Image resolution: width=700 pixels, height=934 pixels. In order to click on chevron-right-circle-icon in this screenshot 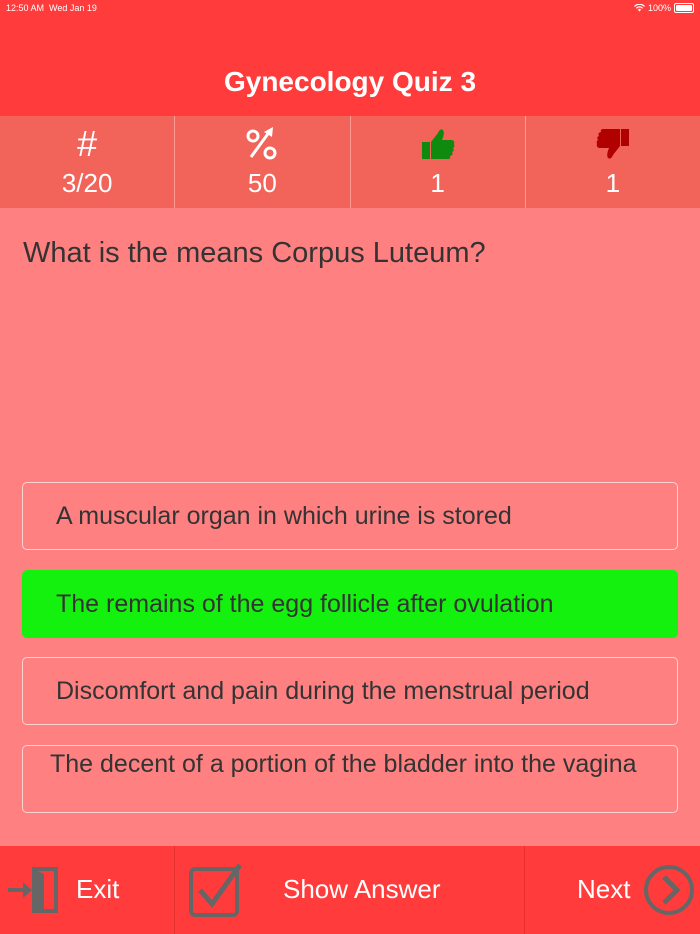, I will do `click(669, 890)`.